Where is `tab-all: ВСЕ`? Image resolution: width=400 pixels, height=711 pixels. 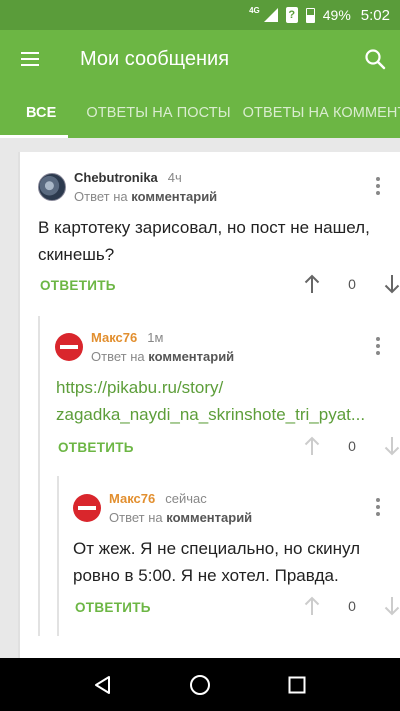
tab-all: ВСЕ is located at coordinates (34, 113).